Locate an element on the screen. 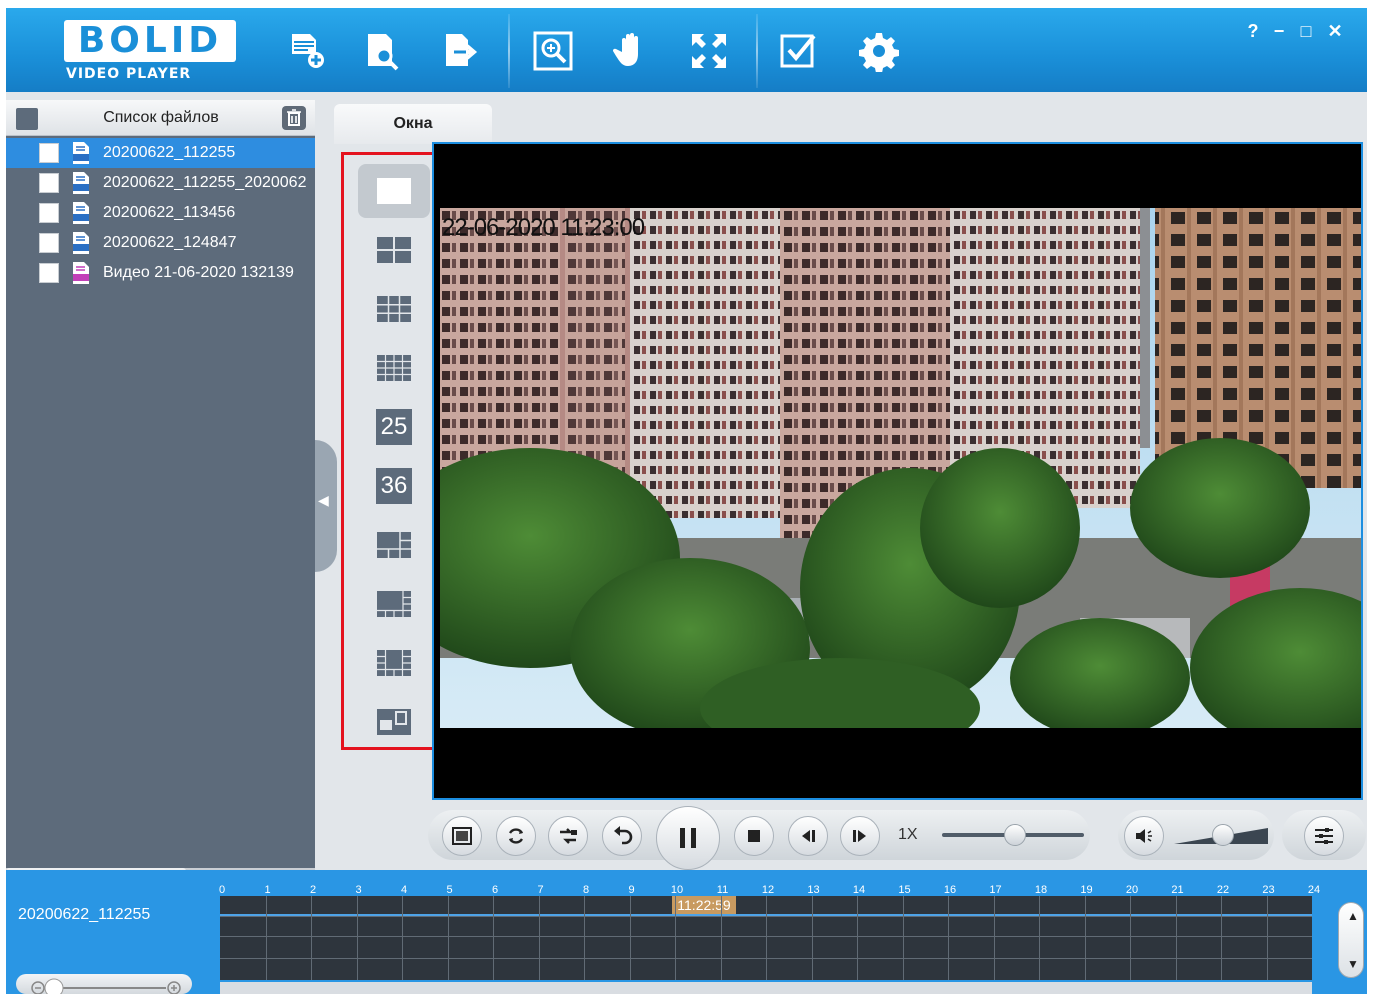 The width and height of the screenshot is (1373, 994). layout-4x4-button is located at coordinates (394, 368).